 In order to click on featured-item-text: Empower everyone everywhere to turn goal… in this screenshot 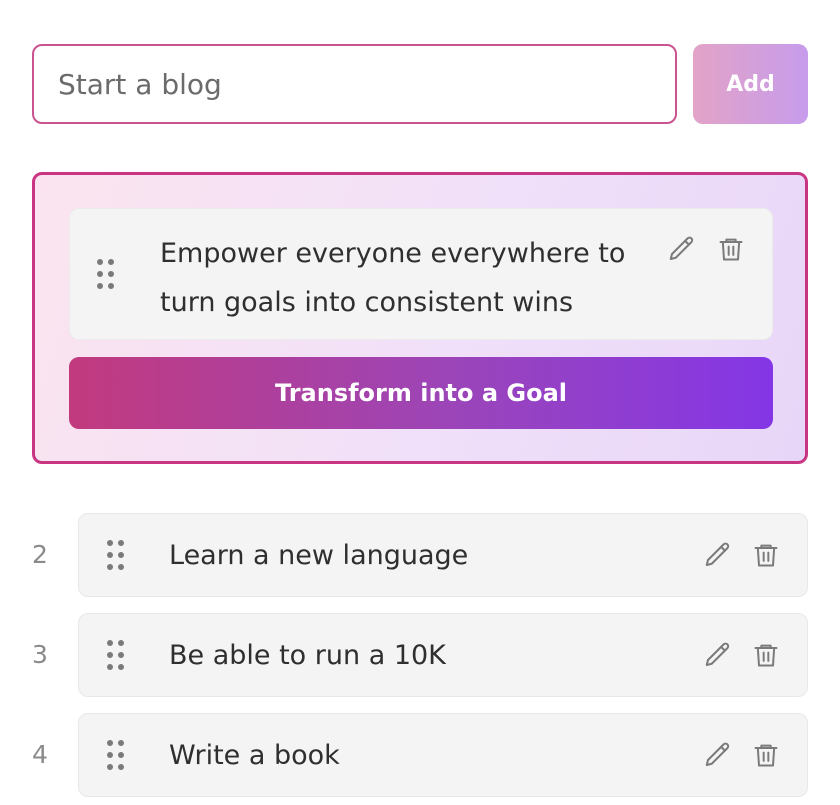, I will do `click(393, 278)`.